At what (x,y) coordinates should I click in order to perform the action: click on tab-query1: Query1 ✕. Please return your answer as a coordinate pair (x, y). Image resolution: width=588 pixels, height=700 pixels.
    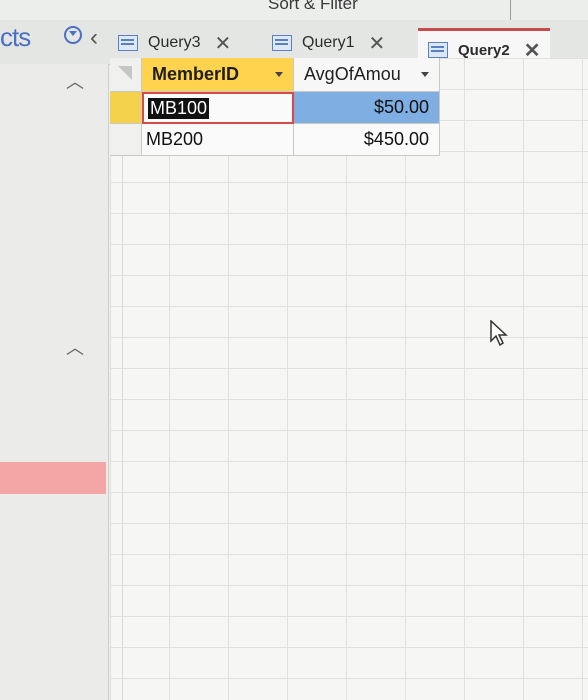
    Looking at the image, I should click on (328, 43).